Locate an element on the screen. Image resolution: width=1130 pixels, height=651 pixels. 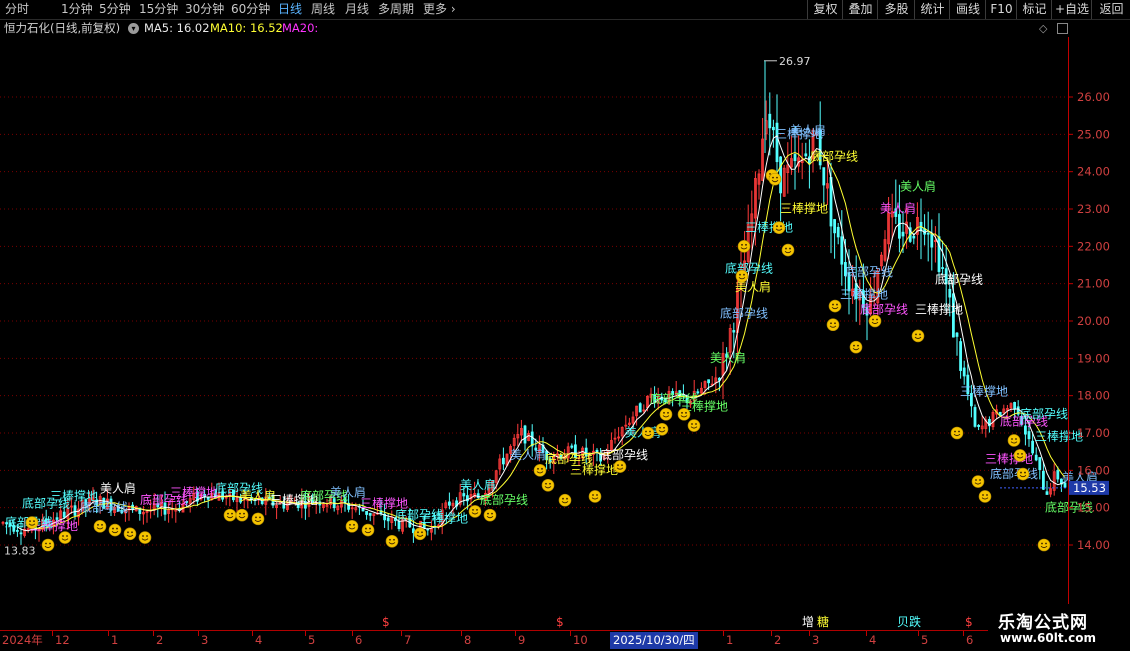
period-tab-3: 15分钟 is located at coordinates (158, 9).